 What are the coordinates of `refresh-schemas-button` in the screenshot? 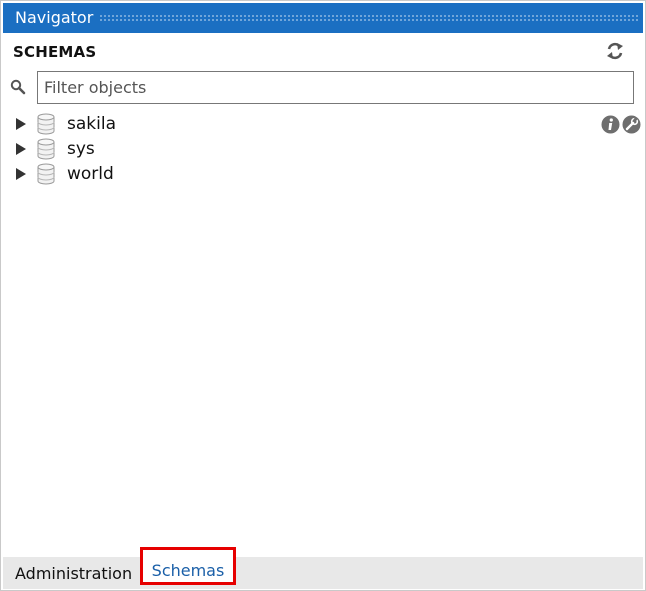 It's located at (615, 51).